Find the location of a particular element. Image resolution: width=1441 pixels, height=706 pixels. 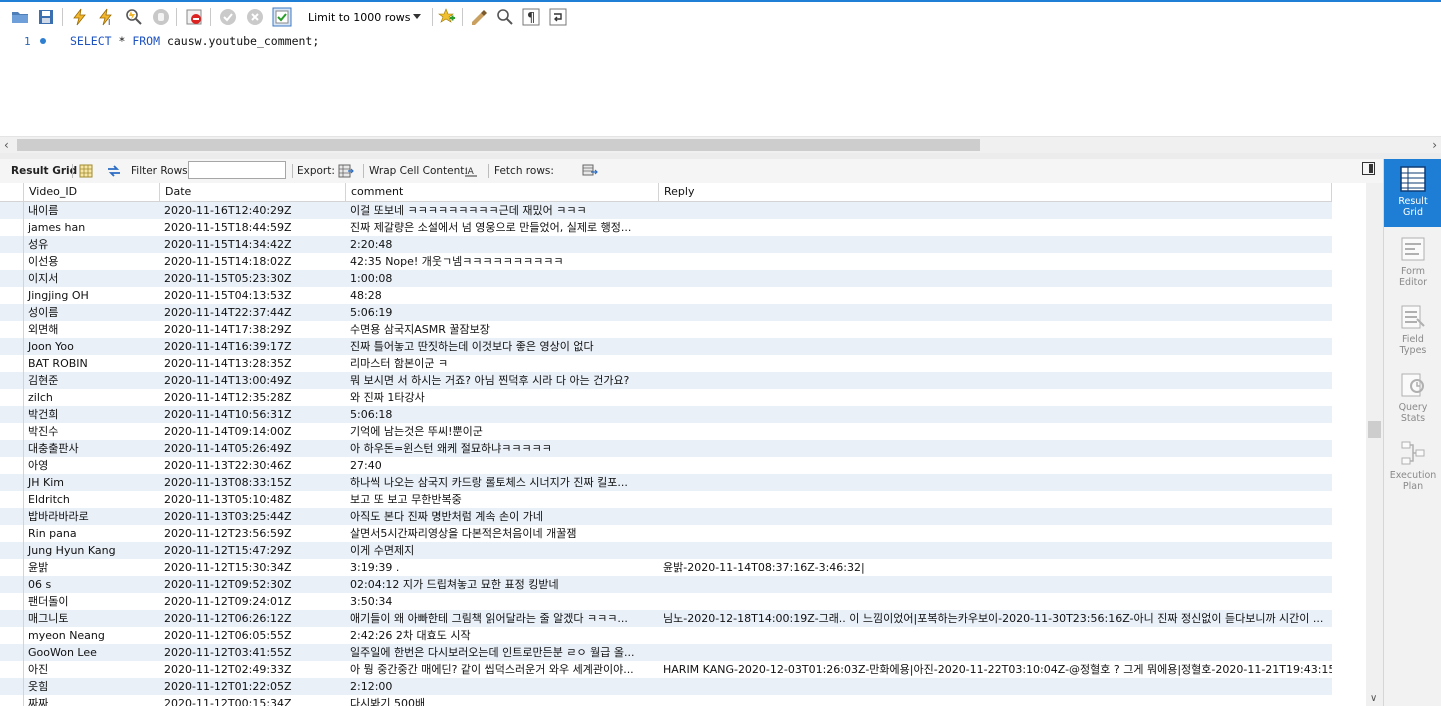

scrollbar-thumb is located at coordinates (498, 145).